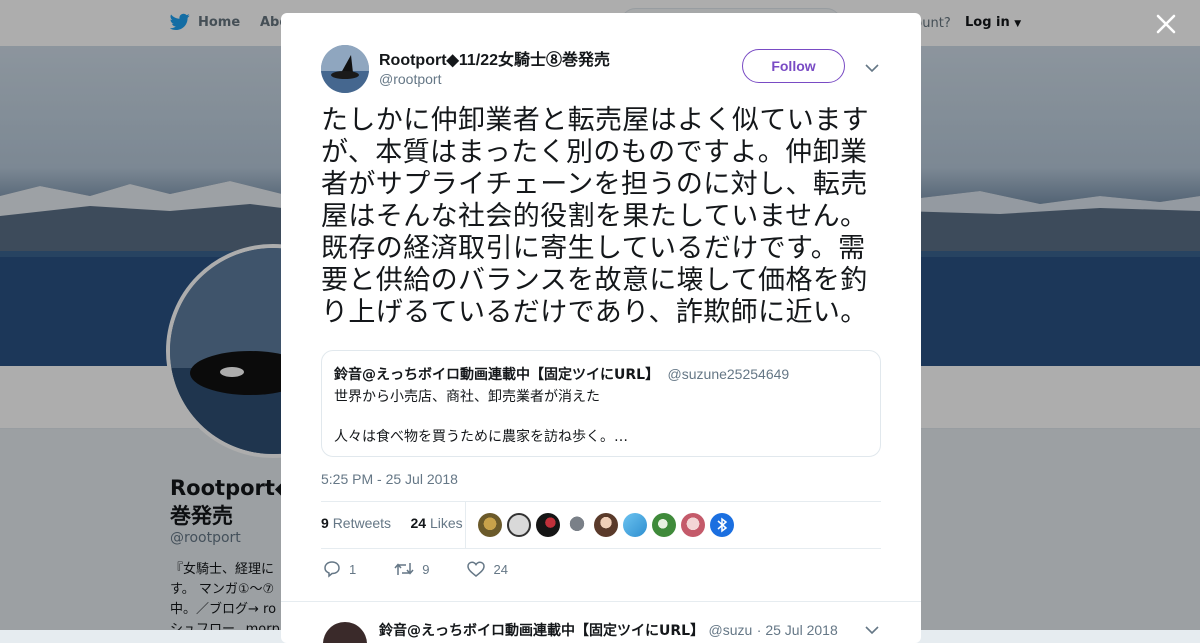  I want to click on close-button, so click(1166, 24).